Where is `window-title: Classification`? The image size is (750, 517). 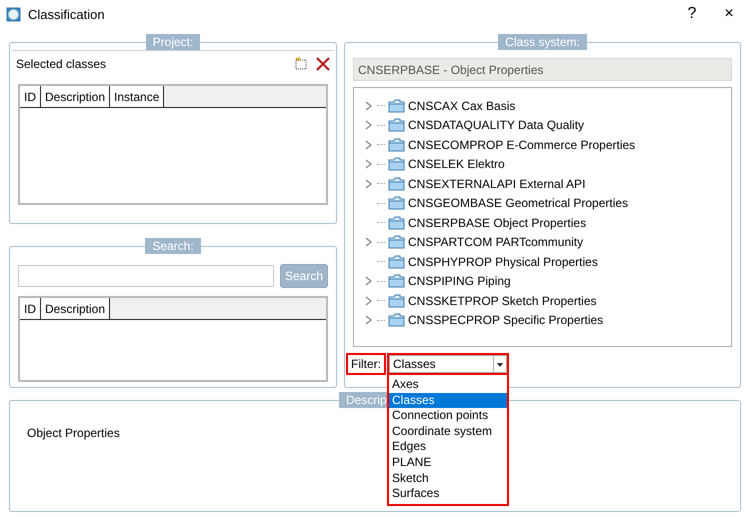
window-title: Classification is located at coordinates (67, 14).